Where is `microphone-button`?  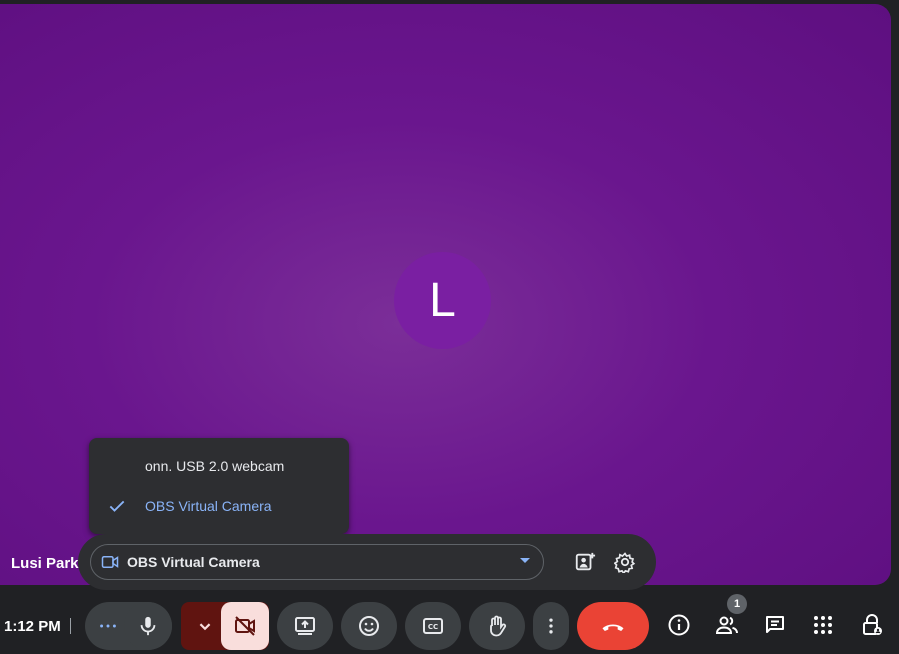 microphone-button is located at coordinates (148, 626).